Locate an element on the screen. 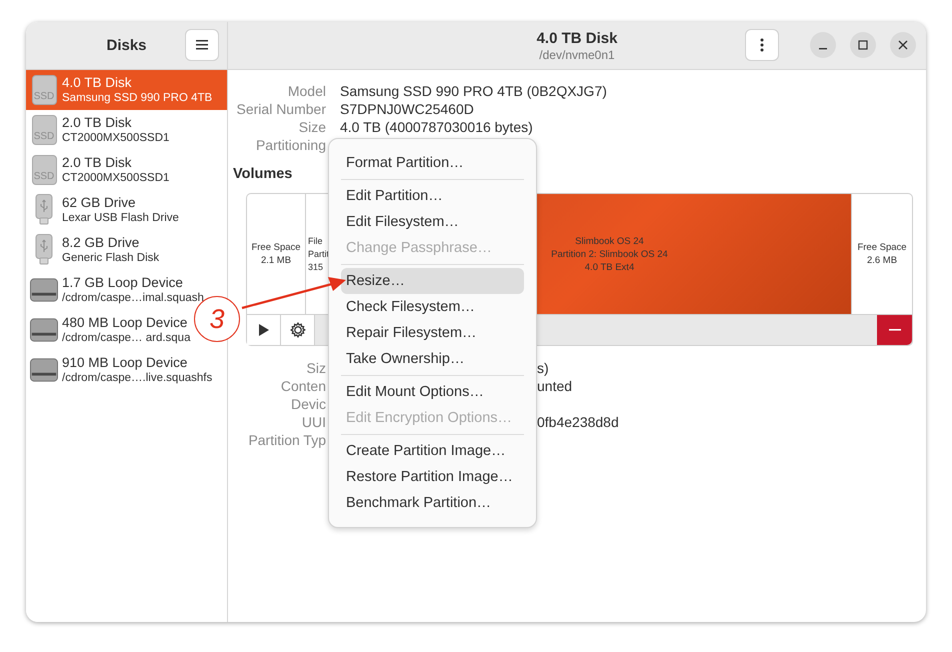 Image resolution: width=952 pixels, height=652 pixels. more-options-button is located at coordinates (762, 45).